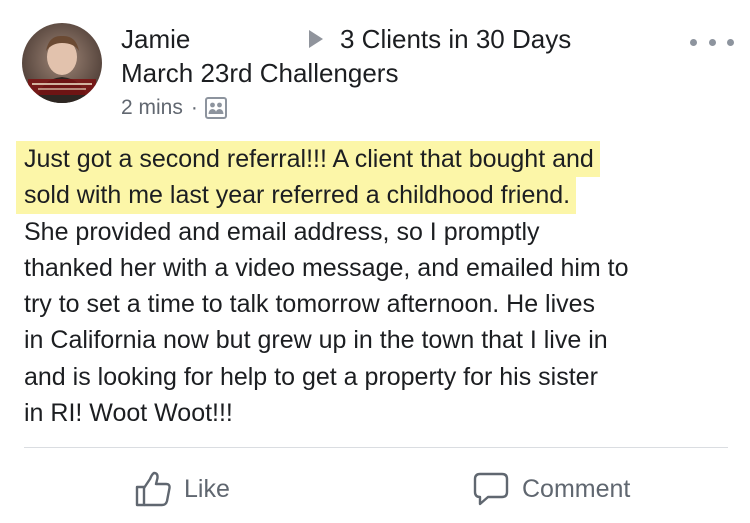 The width and height of the screenshot is (750, 523). What do you see at coordinates (128, 413) in the screenshot?
I see `body-line: in RI! Woot Woot!!!` at bounding box center [128, 413].